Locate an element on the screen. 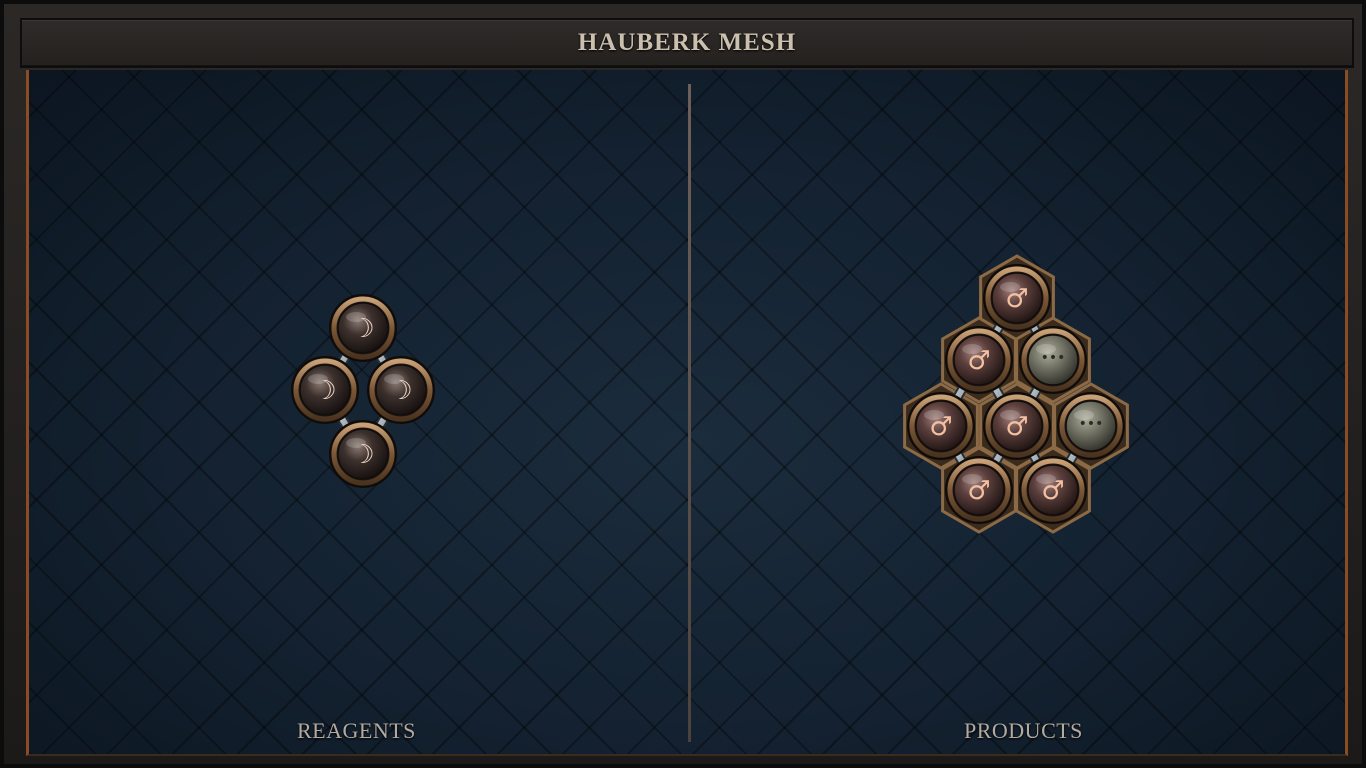 This screenshot has width=1366, height=768. reagent-molecule: ☽ ☽ ☽ ☽ is located at coordinates (363, 391).